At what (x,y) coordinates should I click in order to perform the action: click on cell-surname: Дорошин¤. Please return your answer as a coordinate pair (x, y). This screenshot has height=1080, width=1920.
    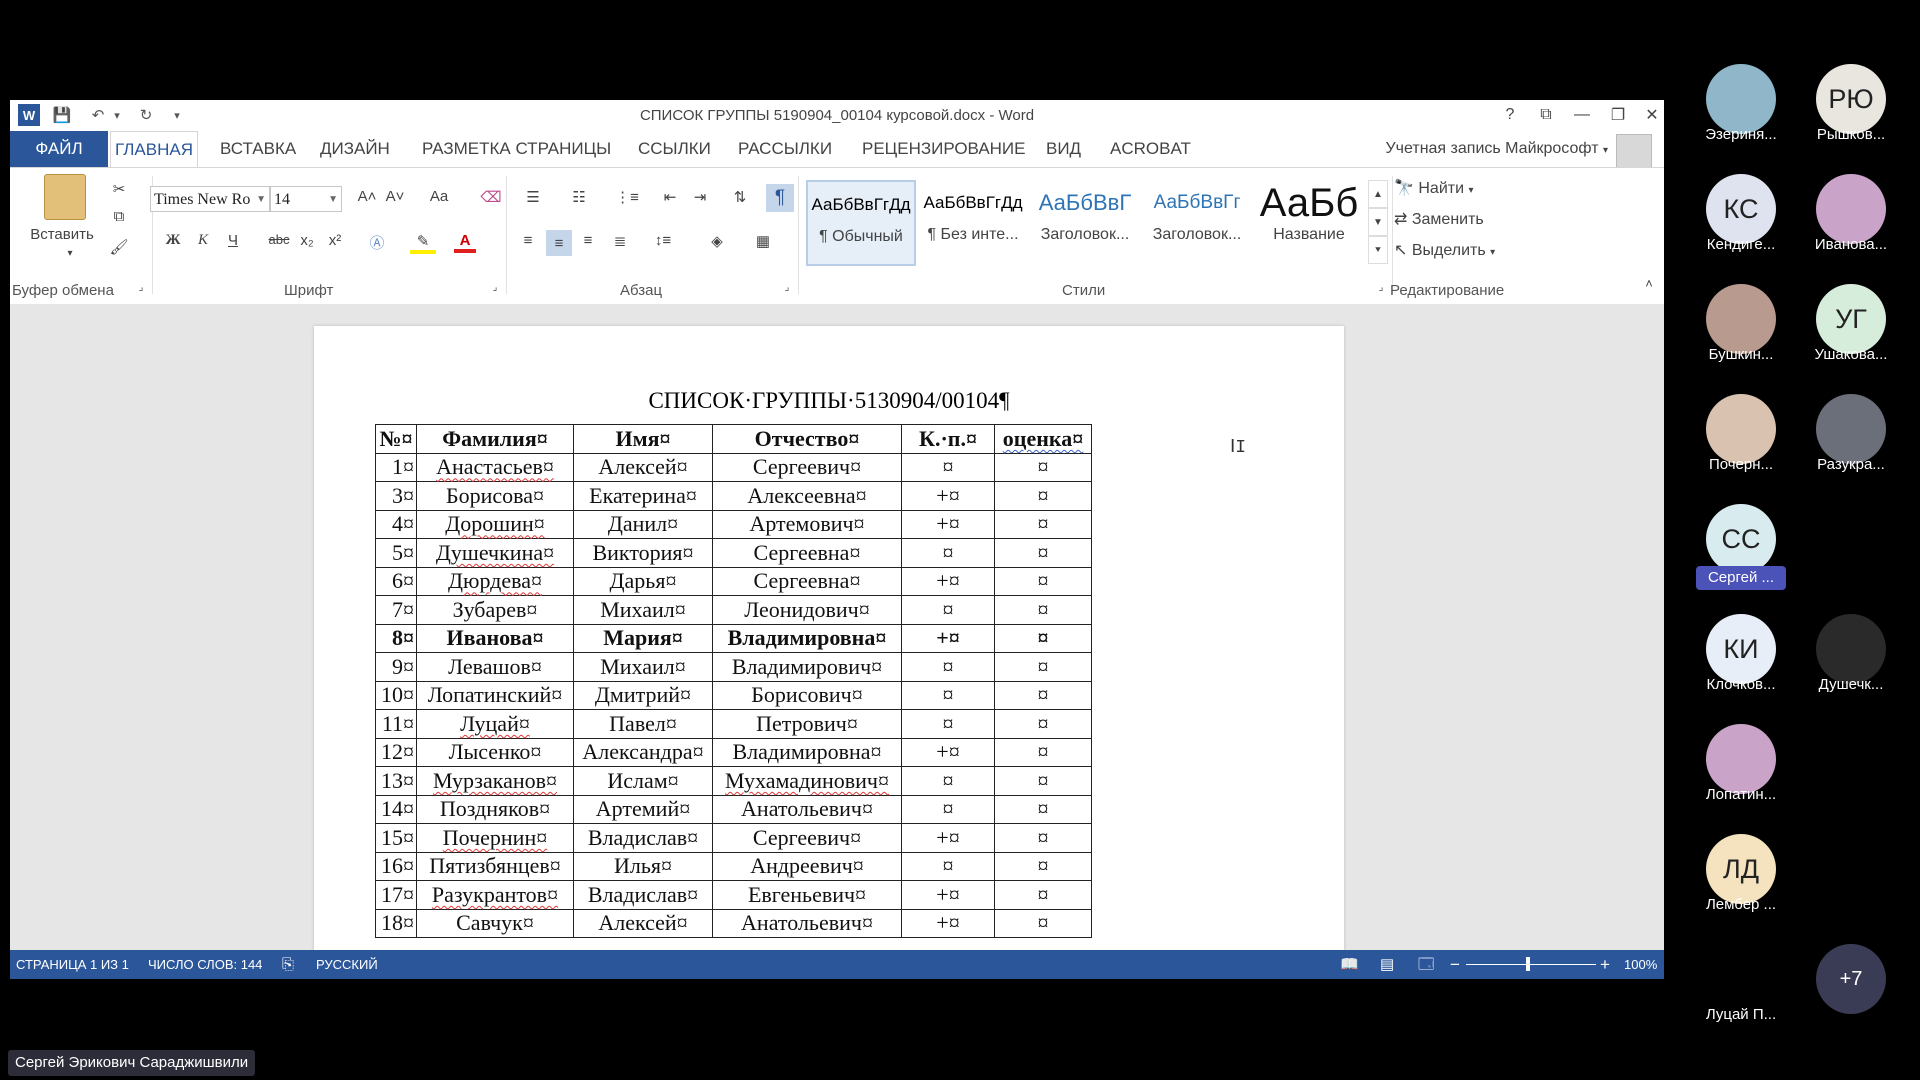
    Looking at the image, I should click on (495, 524).